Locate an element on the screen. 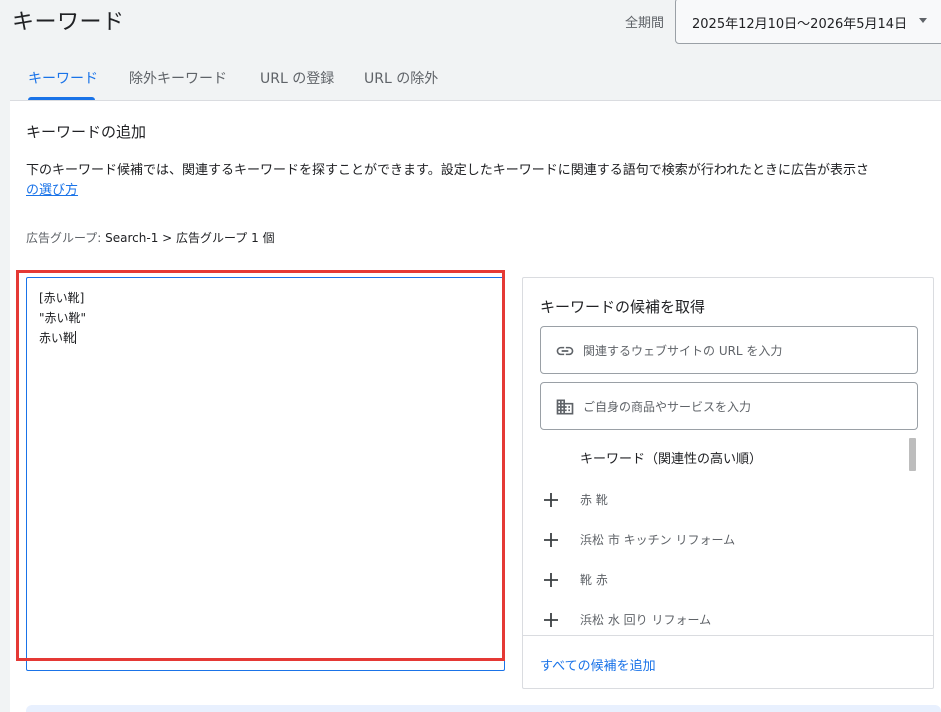 The width and height of the screenshot is (941, 712). tab-url-register: URL の登録 is located at coordinates (297, 78).